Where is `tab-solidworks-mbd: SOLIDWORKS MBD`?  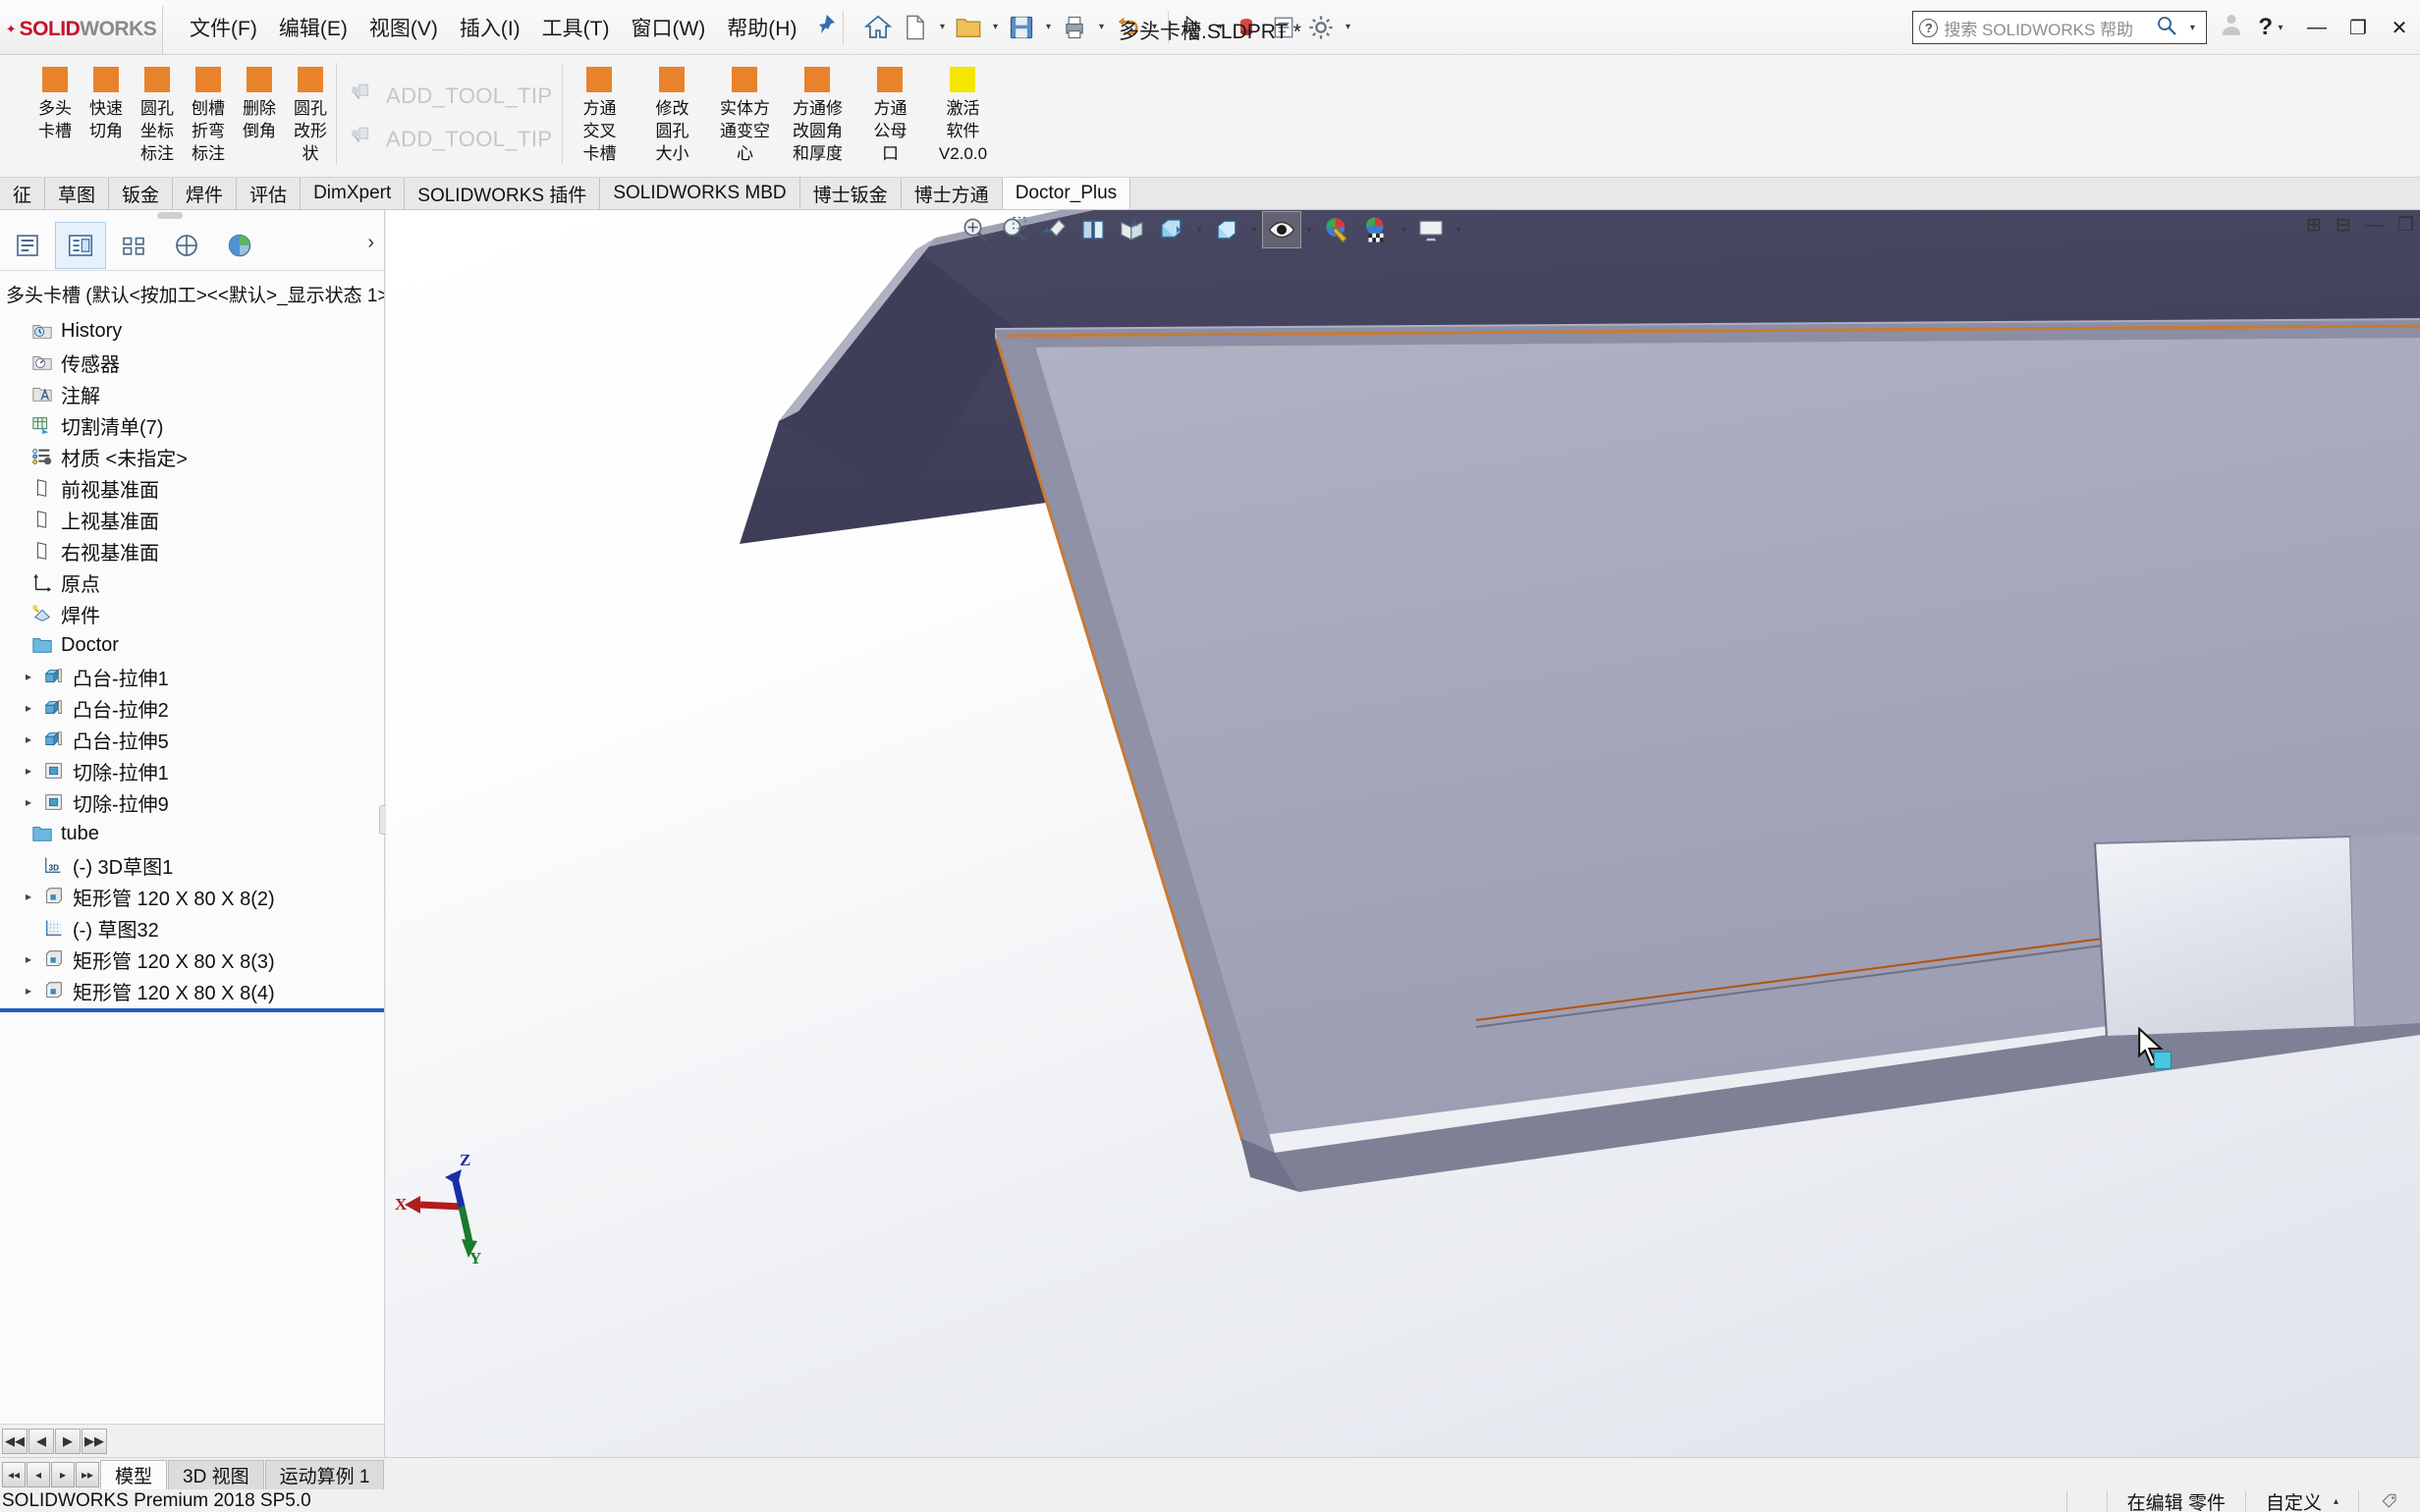
tab-solidworks-mbd: SOLIDWORKS MBD is located at coordinates (700, 193).